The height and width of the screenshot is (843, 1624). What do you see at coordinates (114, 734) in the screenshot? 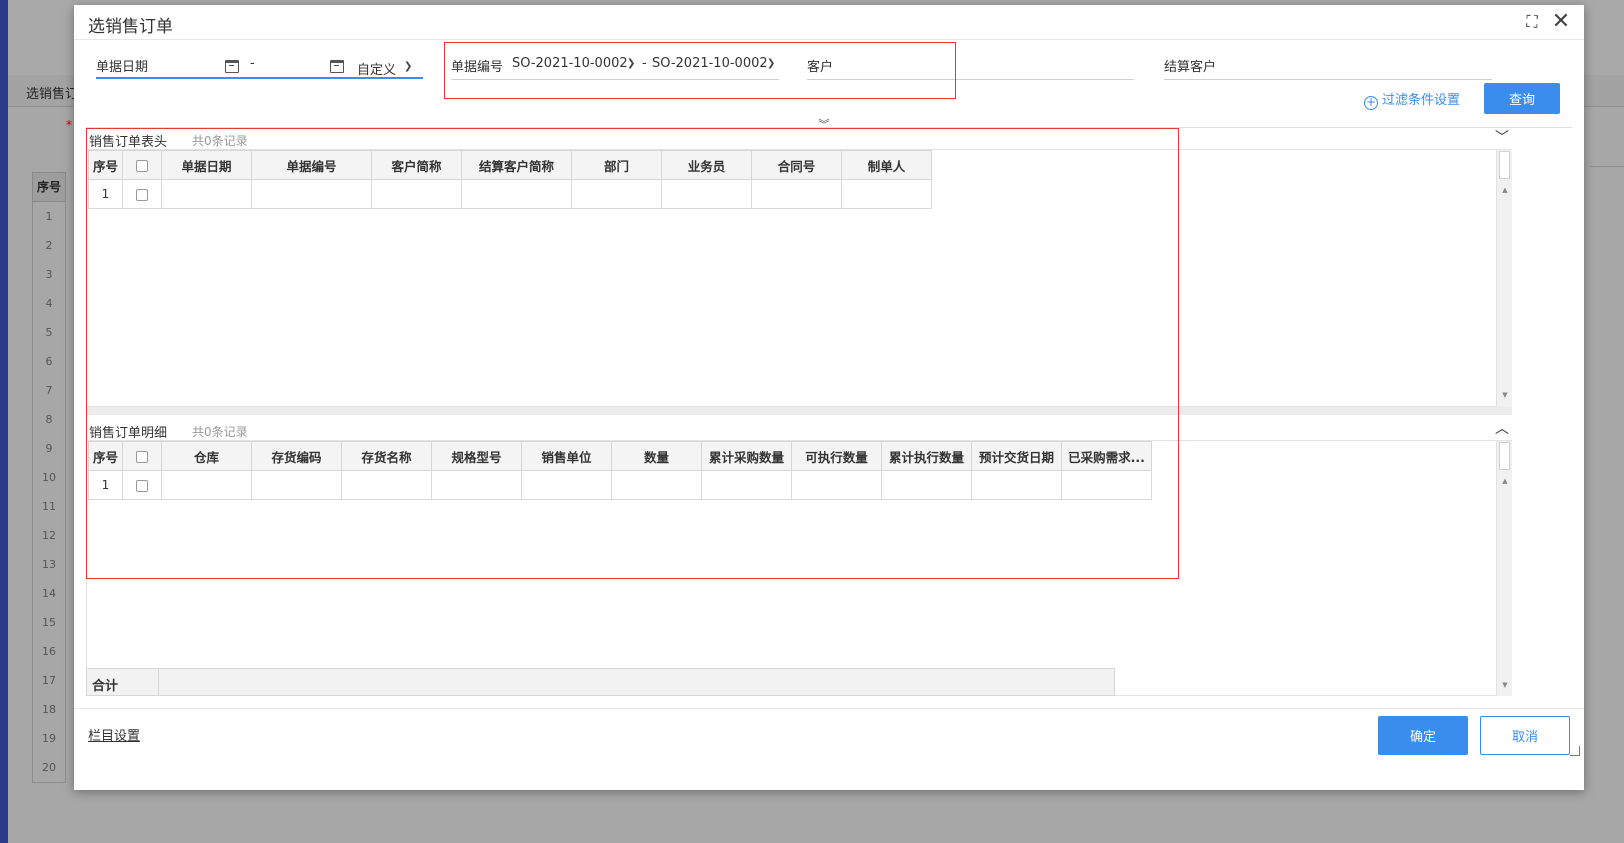
I see `column-settings-link: 栏目设置` at bounding box center [114, 734].